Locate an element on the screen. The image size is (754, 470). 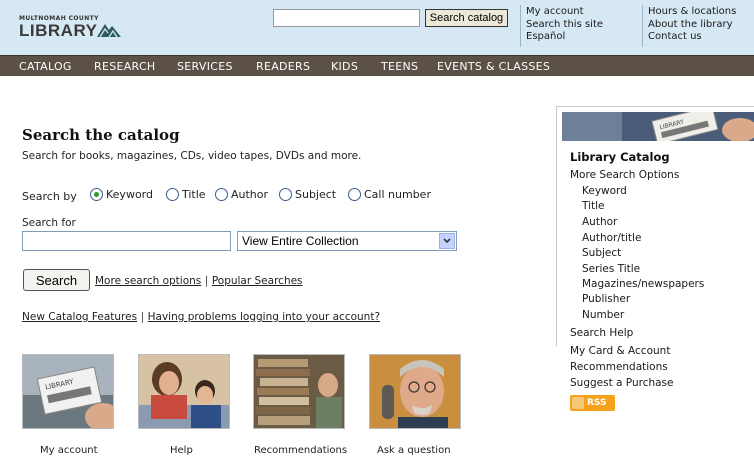
header-links-primary: My account Search this site Español is located at coordinates (564, 25).